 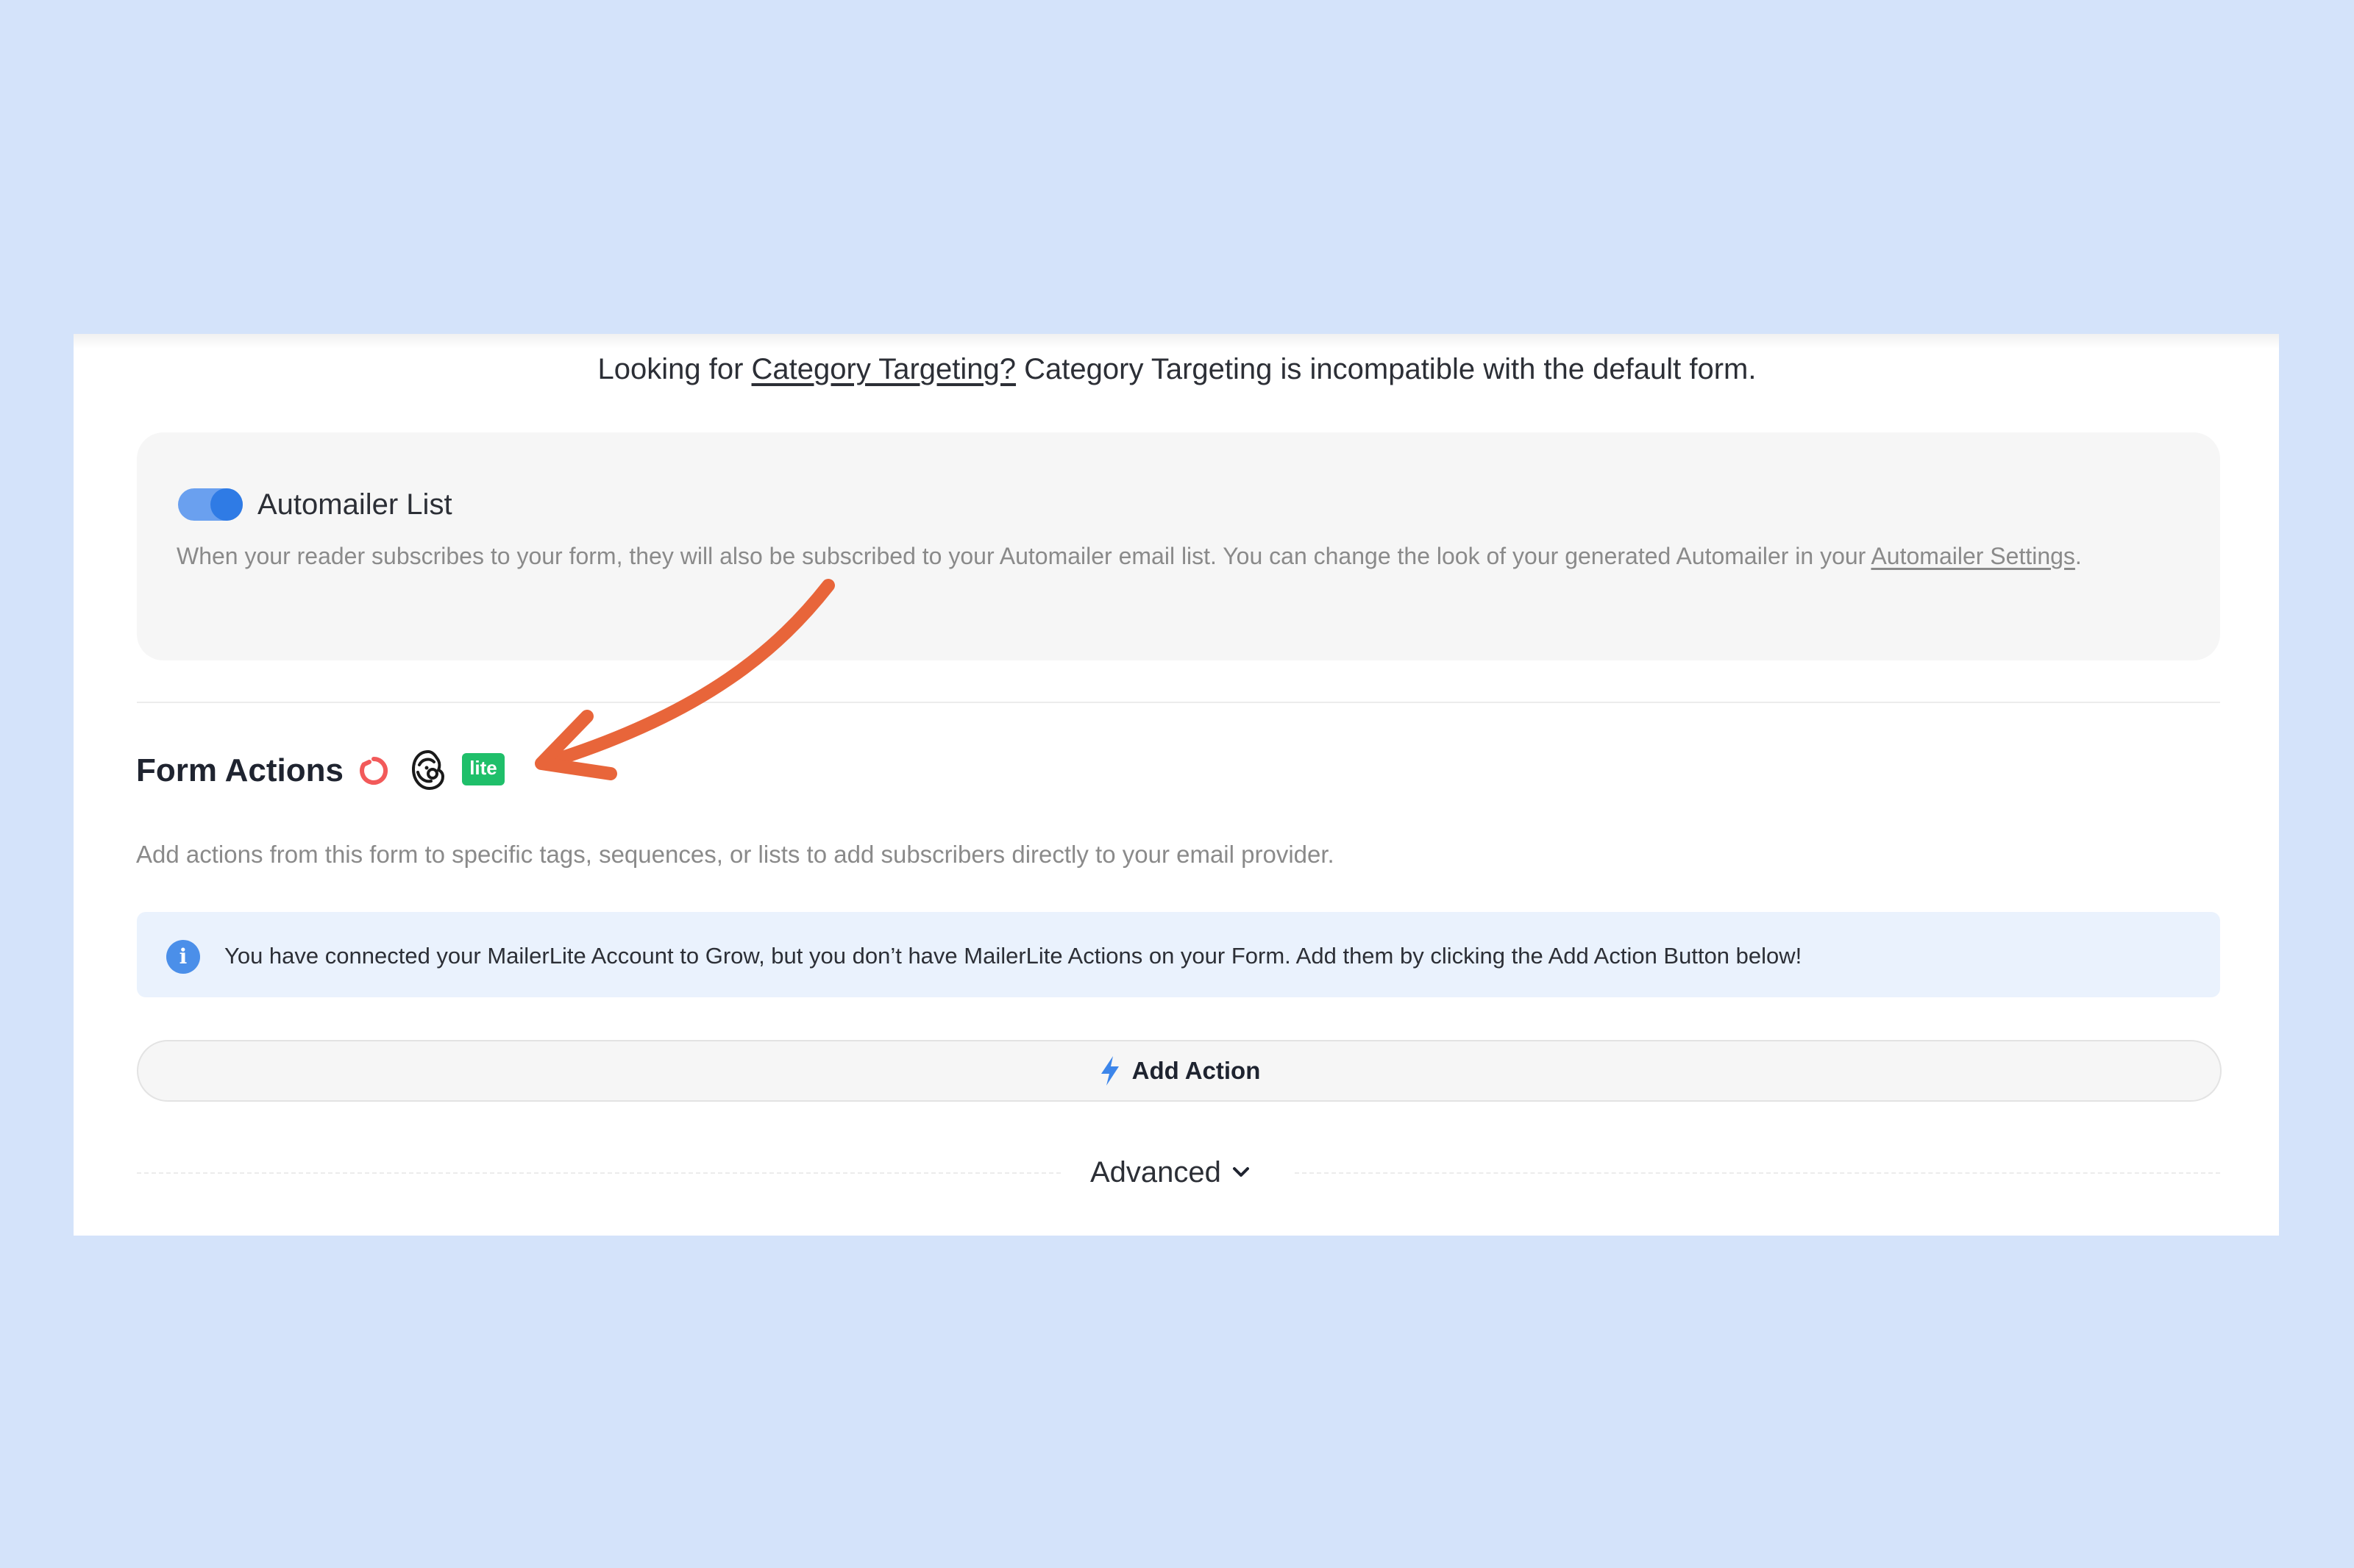 I want to click on advanced-toggle: Advanced, so click(x=1171, y=1172).